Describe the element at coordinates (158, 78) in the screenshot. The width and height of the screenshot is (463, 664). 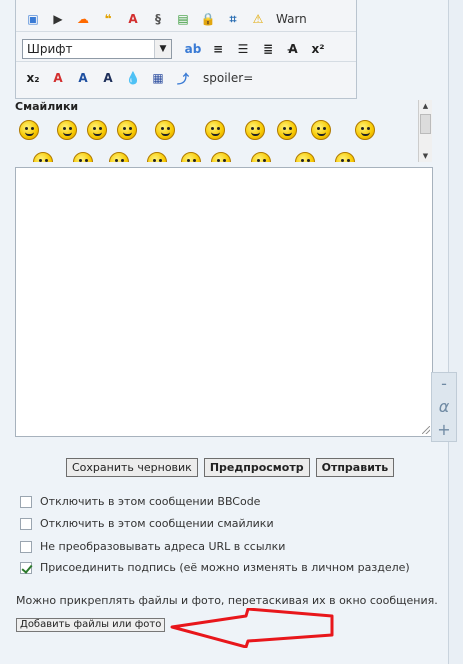
I see `gradient-icon: ▦` at that location.